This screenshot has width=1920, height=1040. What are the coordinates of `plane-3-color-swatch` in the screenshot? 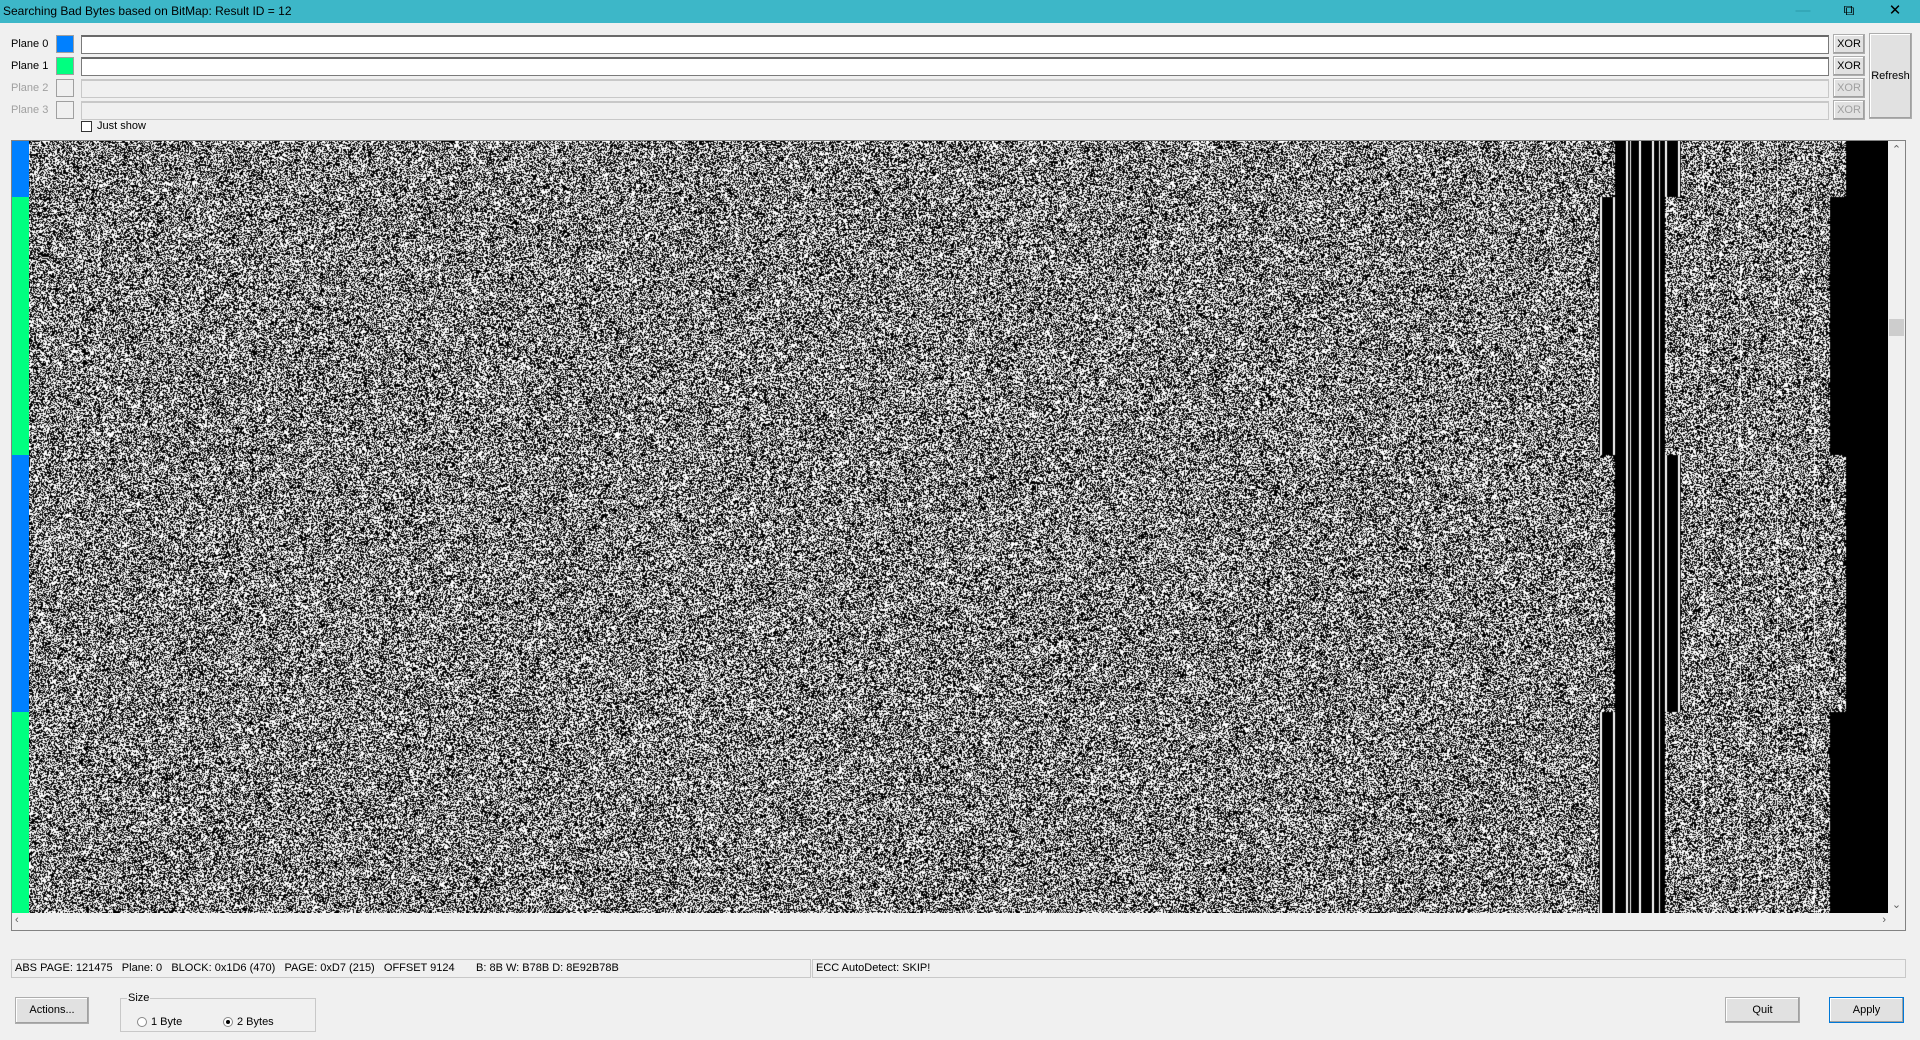 It's located at (65, 110).